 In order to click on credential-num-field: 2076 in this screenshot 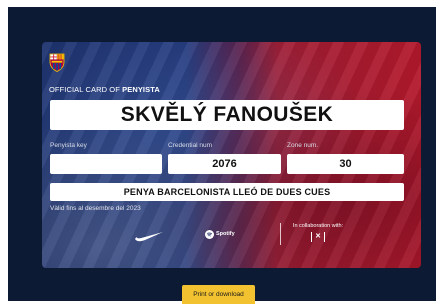, I will do `click(224, 164)`.